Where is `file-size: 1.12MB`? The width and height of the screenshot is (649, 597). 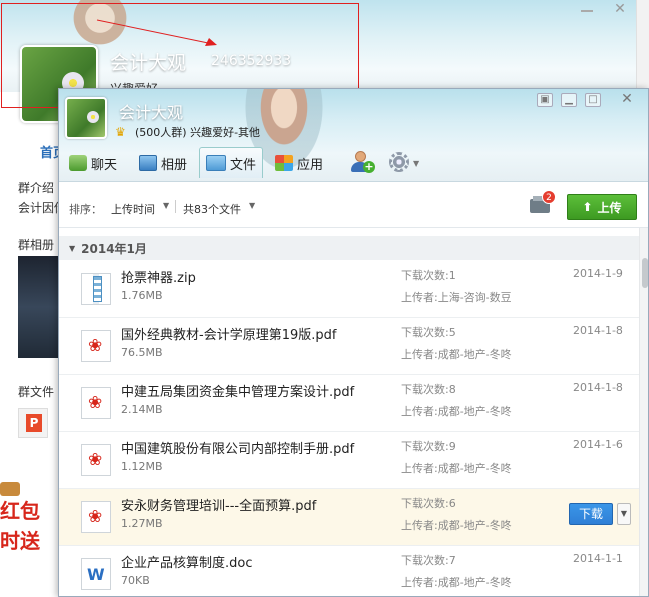 file-size: 1.12MB is located at coordinates (142, 466).